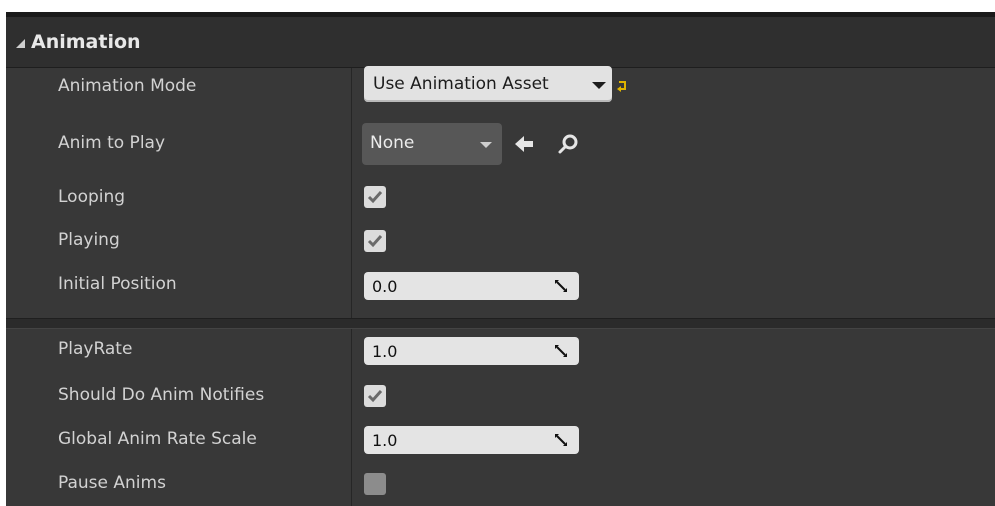  I want to click on looping-checkbox, so click(375, 197).